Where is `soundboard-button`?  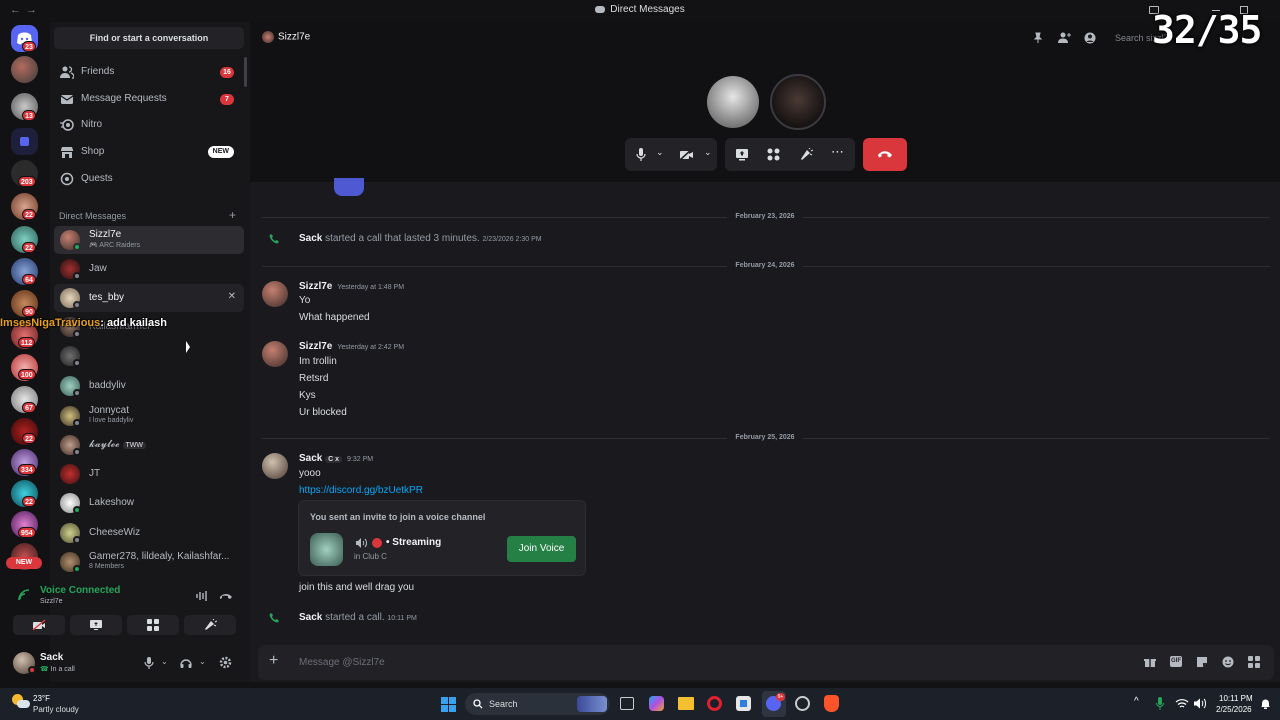
soundboard-button is located at coordinates (210, 625).